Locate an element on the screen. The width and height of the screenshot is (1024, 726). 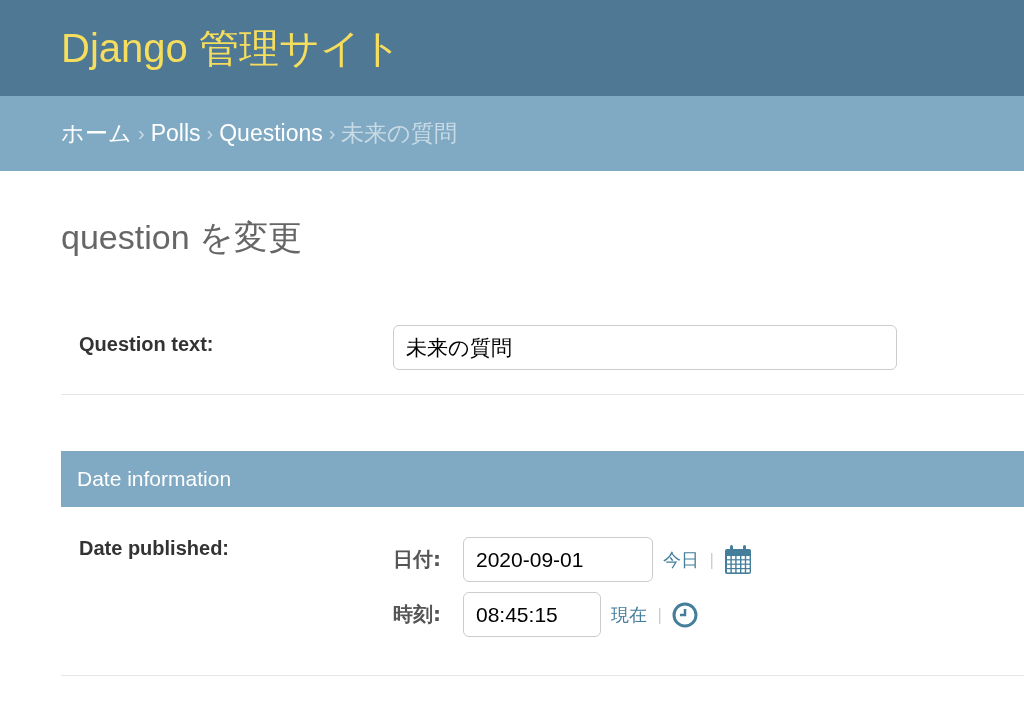
time-input: 08:45:15 is located at coordinates (532, 614).